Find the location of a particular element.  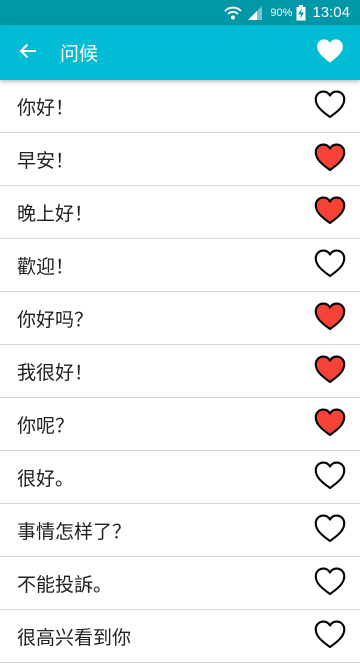

back-button is located at coordinates (28, 52).